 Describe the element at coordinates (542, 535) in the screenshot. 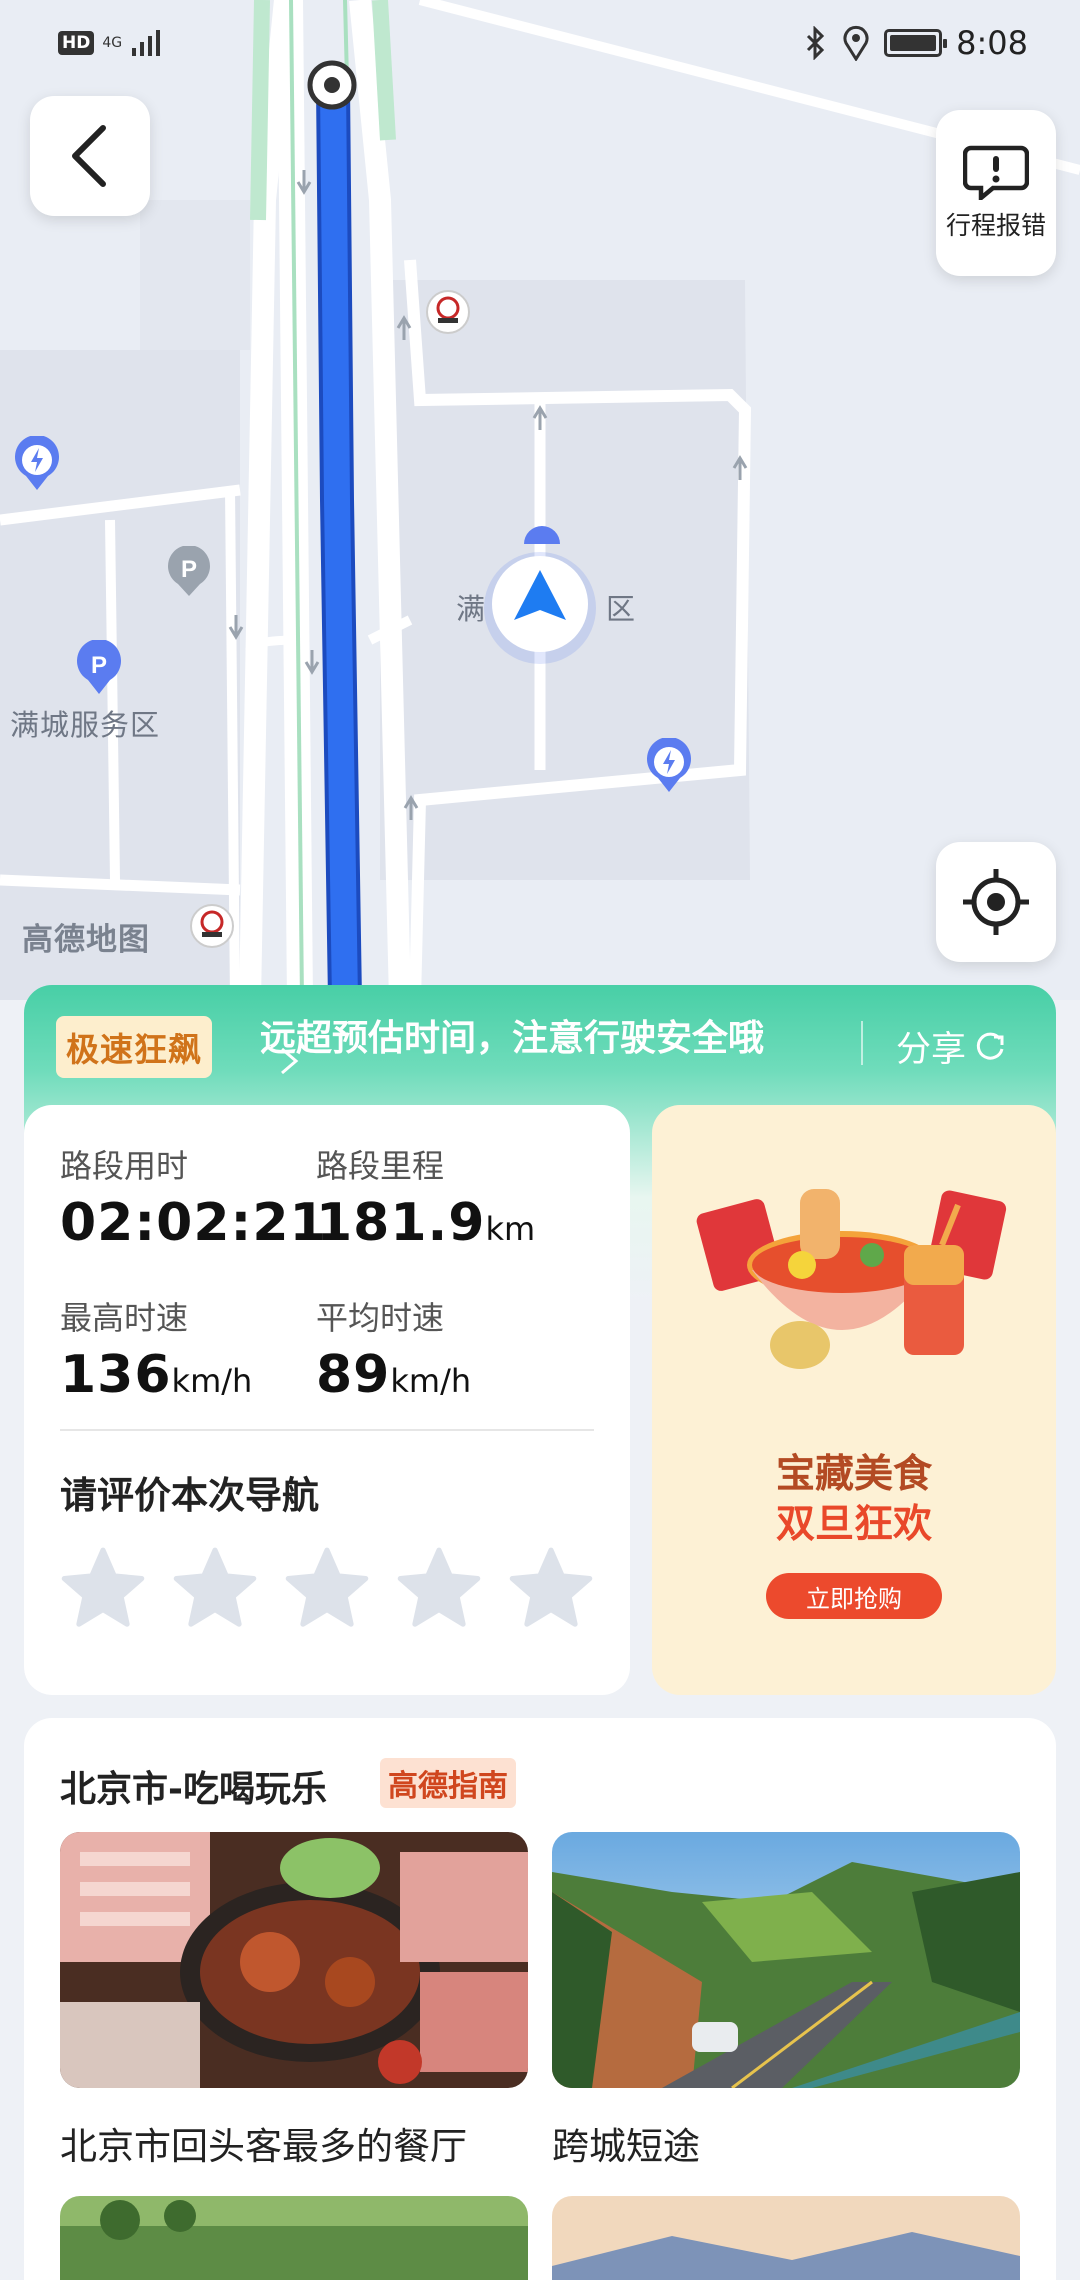

I see `service-area-icon` at that location.